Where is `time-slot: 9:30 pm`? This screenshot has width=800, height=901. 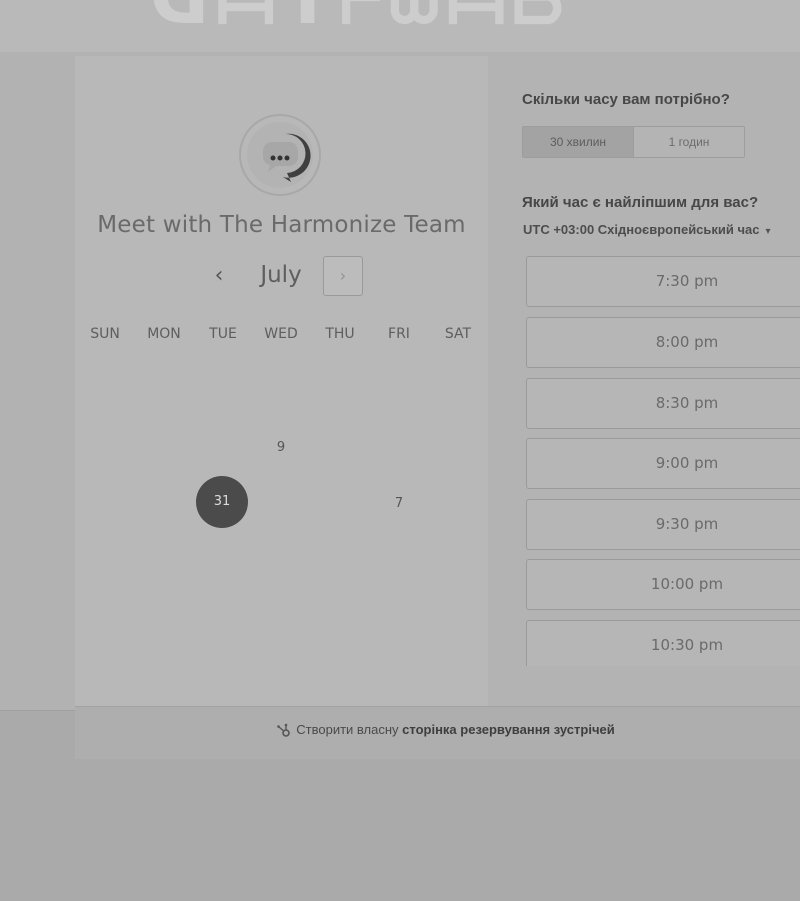
time-slot: 9:30 pm is located at coordinates (663, 524).